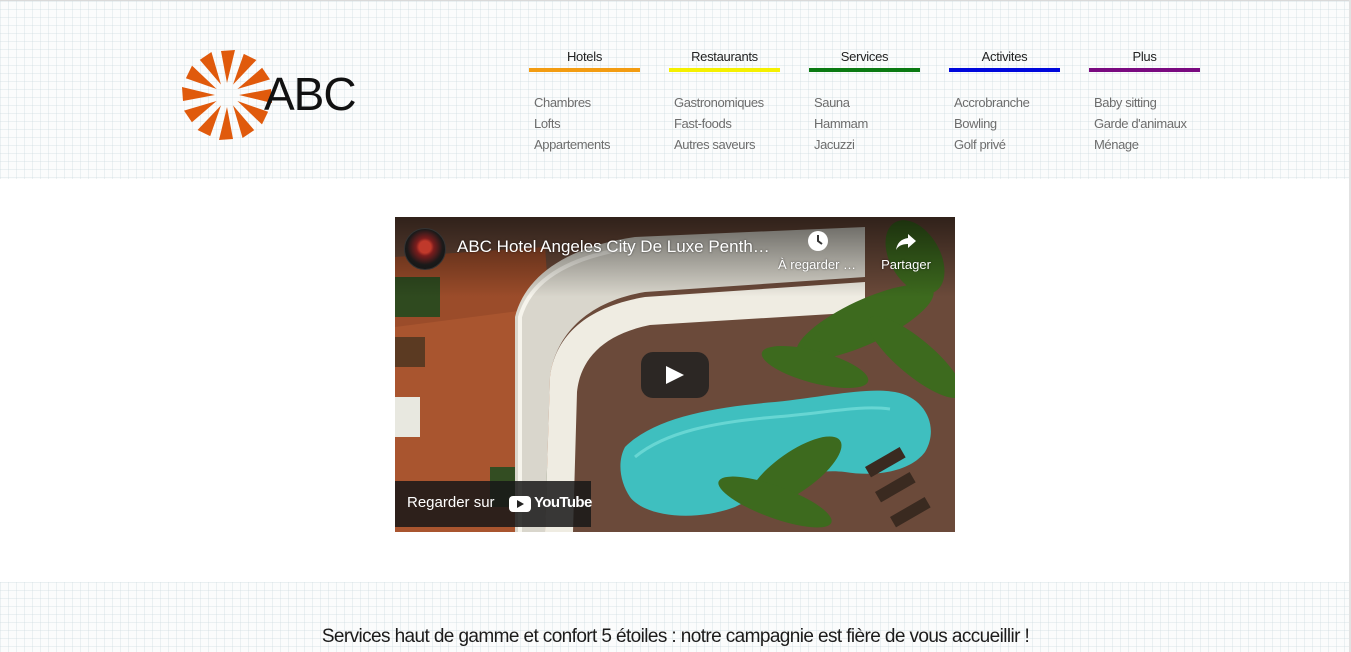  I want to click on nav-item-hammam: Hammam, so click(864, 123).